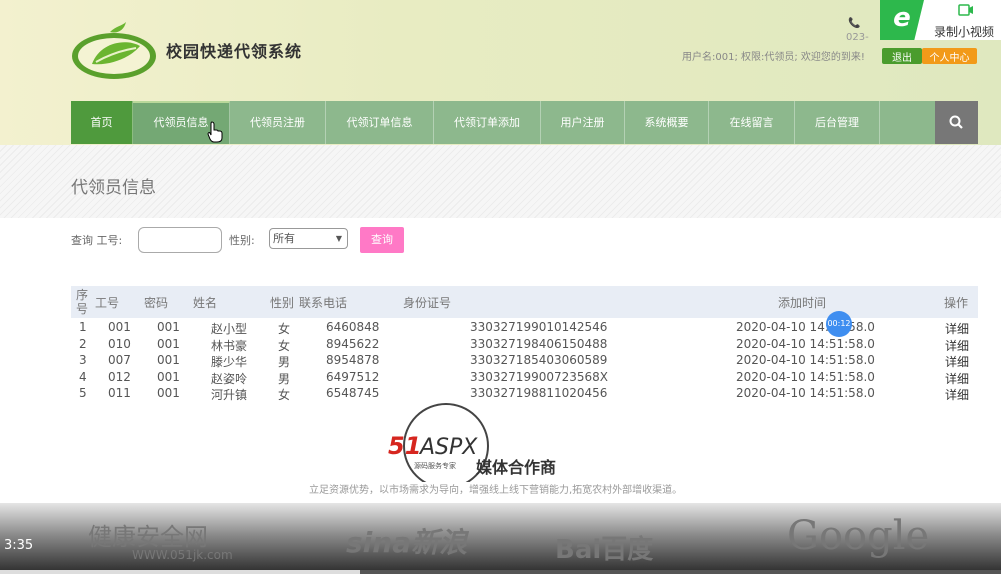 The width and height of the screenshot is (1001, 574). Describe the element at coordinates (435, 465) in the screenshot. I see `svg-text: 源码服务专家` at that location.